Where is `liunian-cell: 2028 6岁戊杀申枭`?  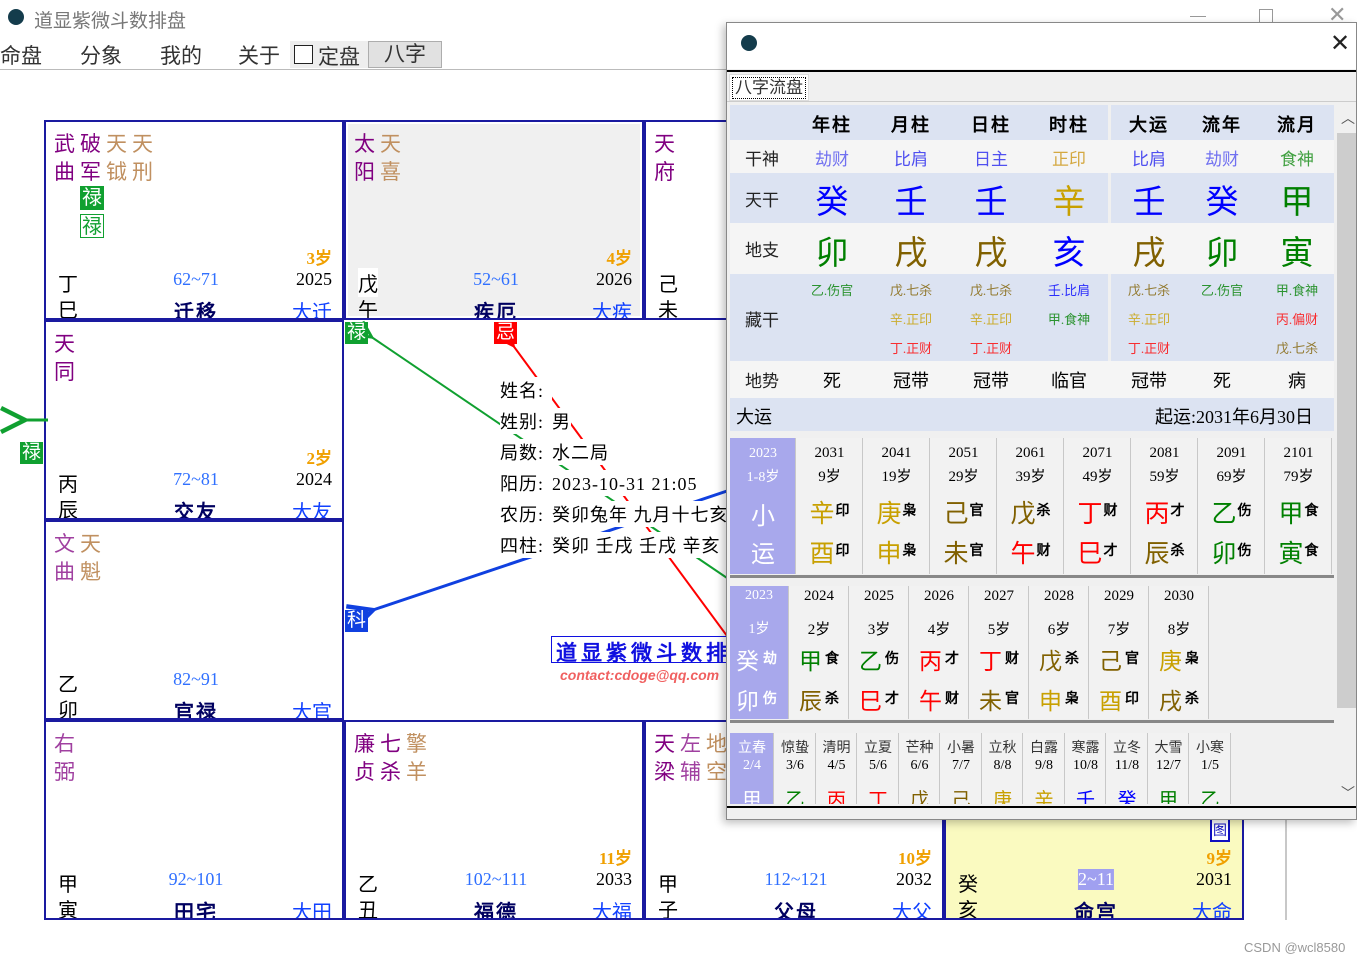
liunian-cell: 2028 6岁戊杀申枭 is located at coordinates (1059, 652).